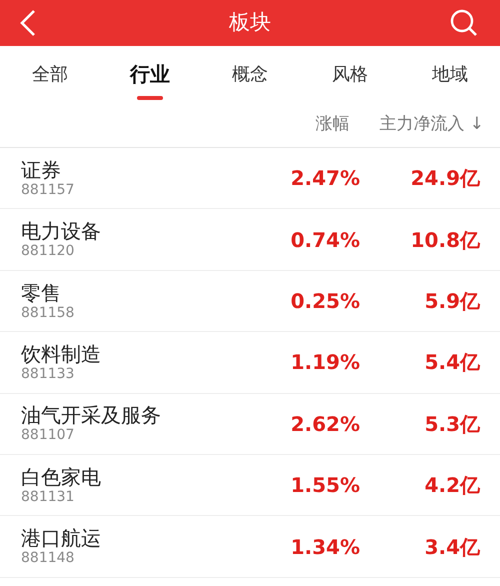 This screenshot has height=586, width=500. What do you see at coordinates (48, 374) in the screenshot?
I see `sector-code: 881133` at bounding box center [48, 374].